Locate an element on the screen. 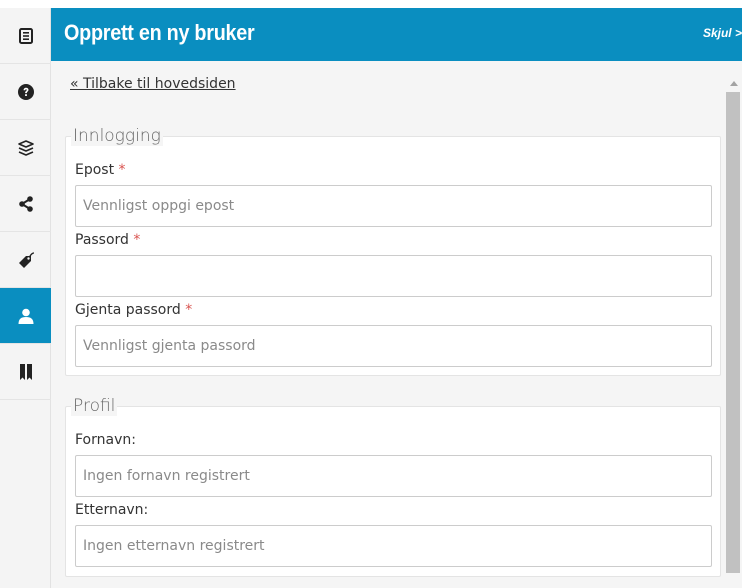  sidebar-item-user is located at coordinates (25, 316).